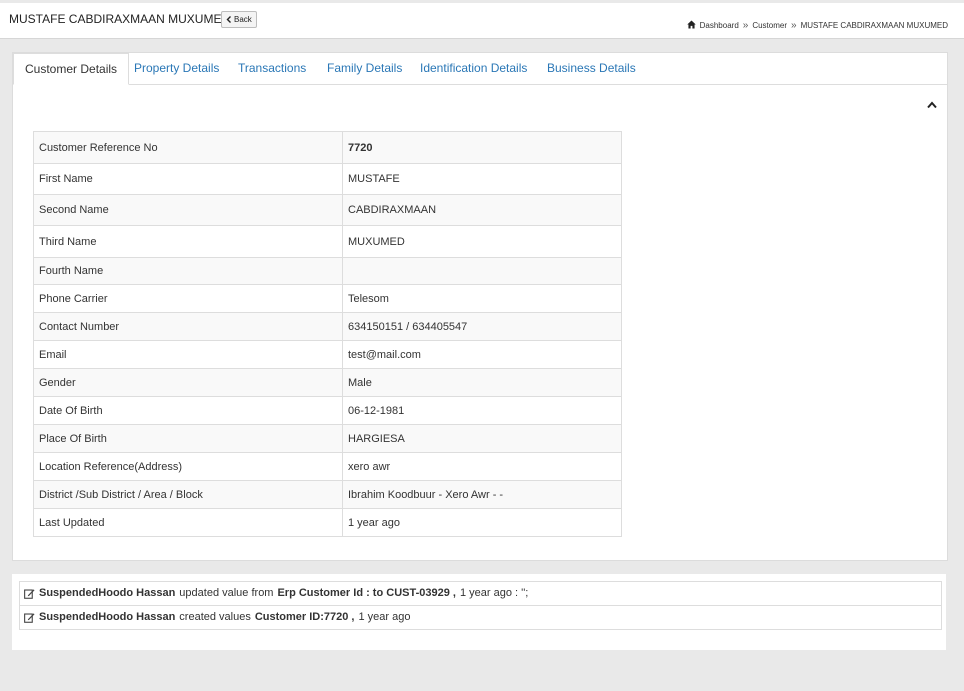 The height and width of the screenshot is (691, 964). Describe the element at coordinates (482, 271) in the screenshot. I see `row-value` at that location.